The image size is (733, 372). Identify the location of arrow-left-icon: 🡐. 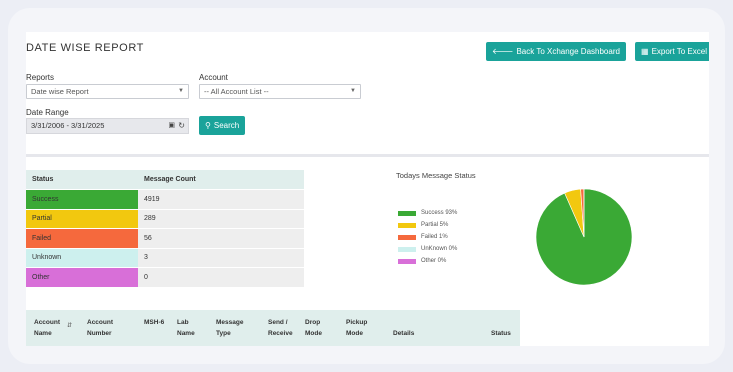
(503, 51).